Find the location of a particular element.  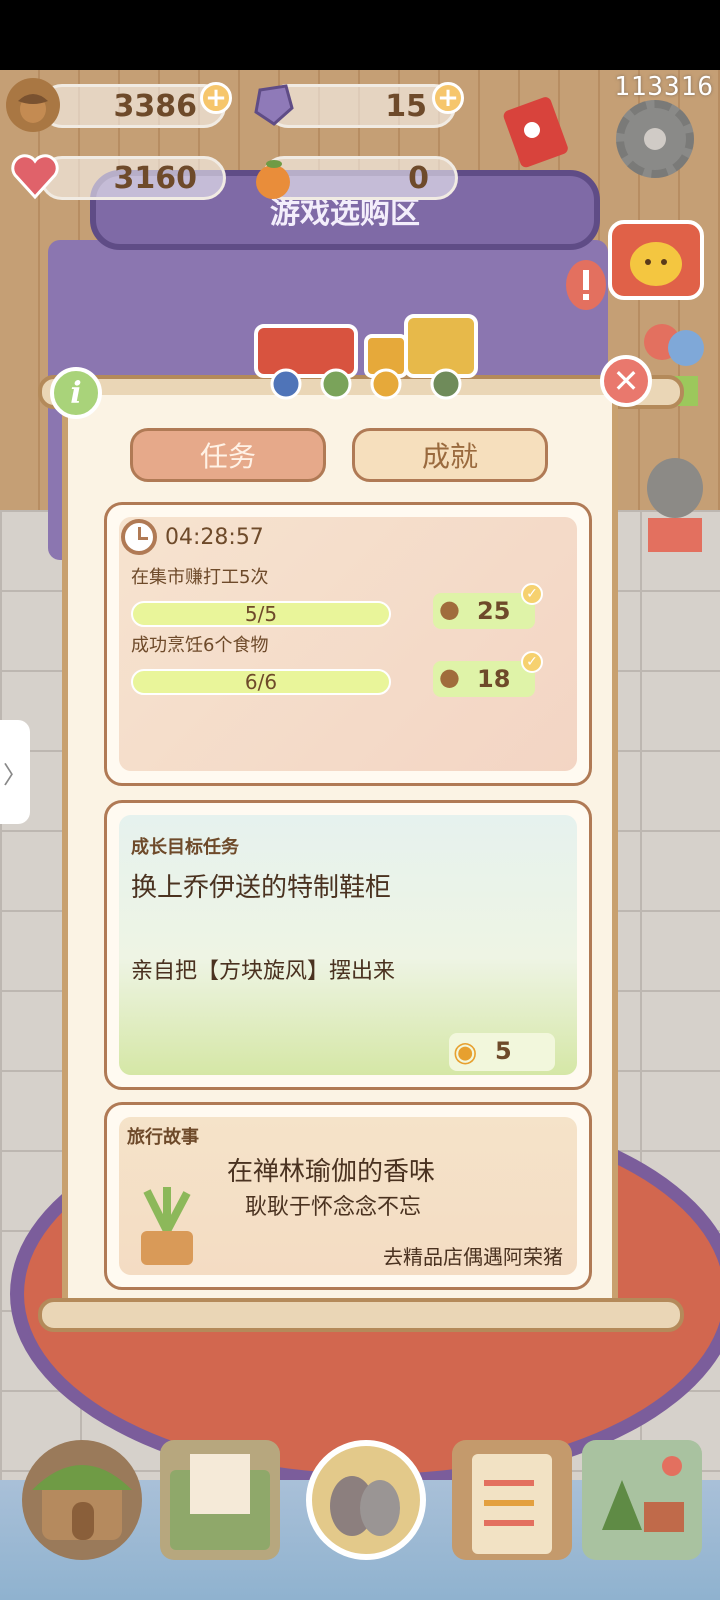

map-nav-button is located at coordinates (642, 1500).